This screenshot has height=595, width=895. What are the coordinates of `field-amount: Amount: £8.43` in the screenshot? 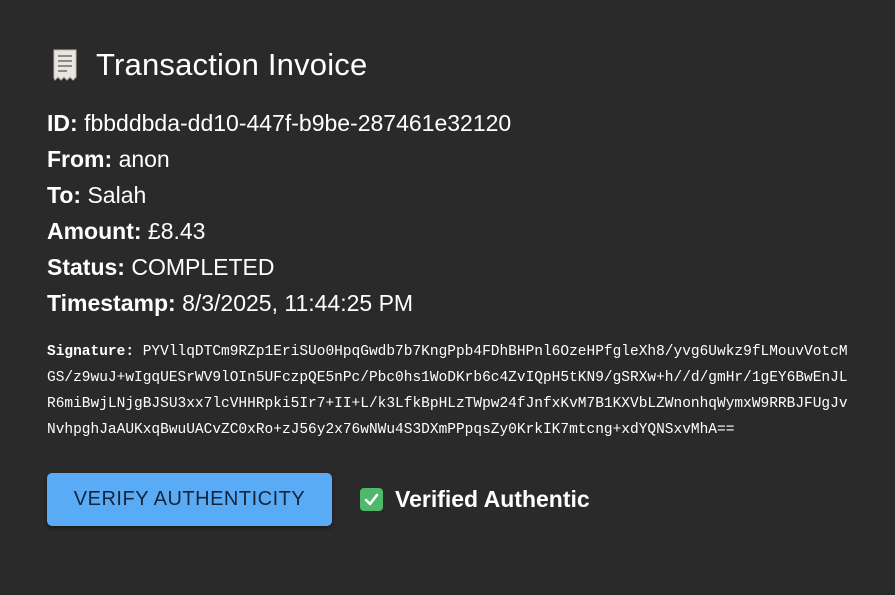 It's located at (447, 231).